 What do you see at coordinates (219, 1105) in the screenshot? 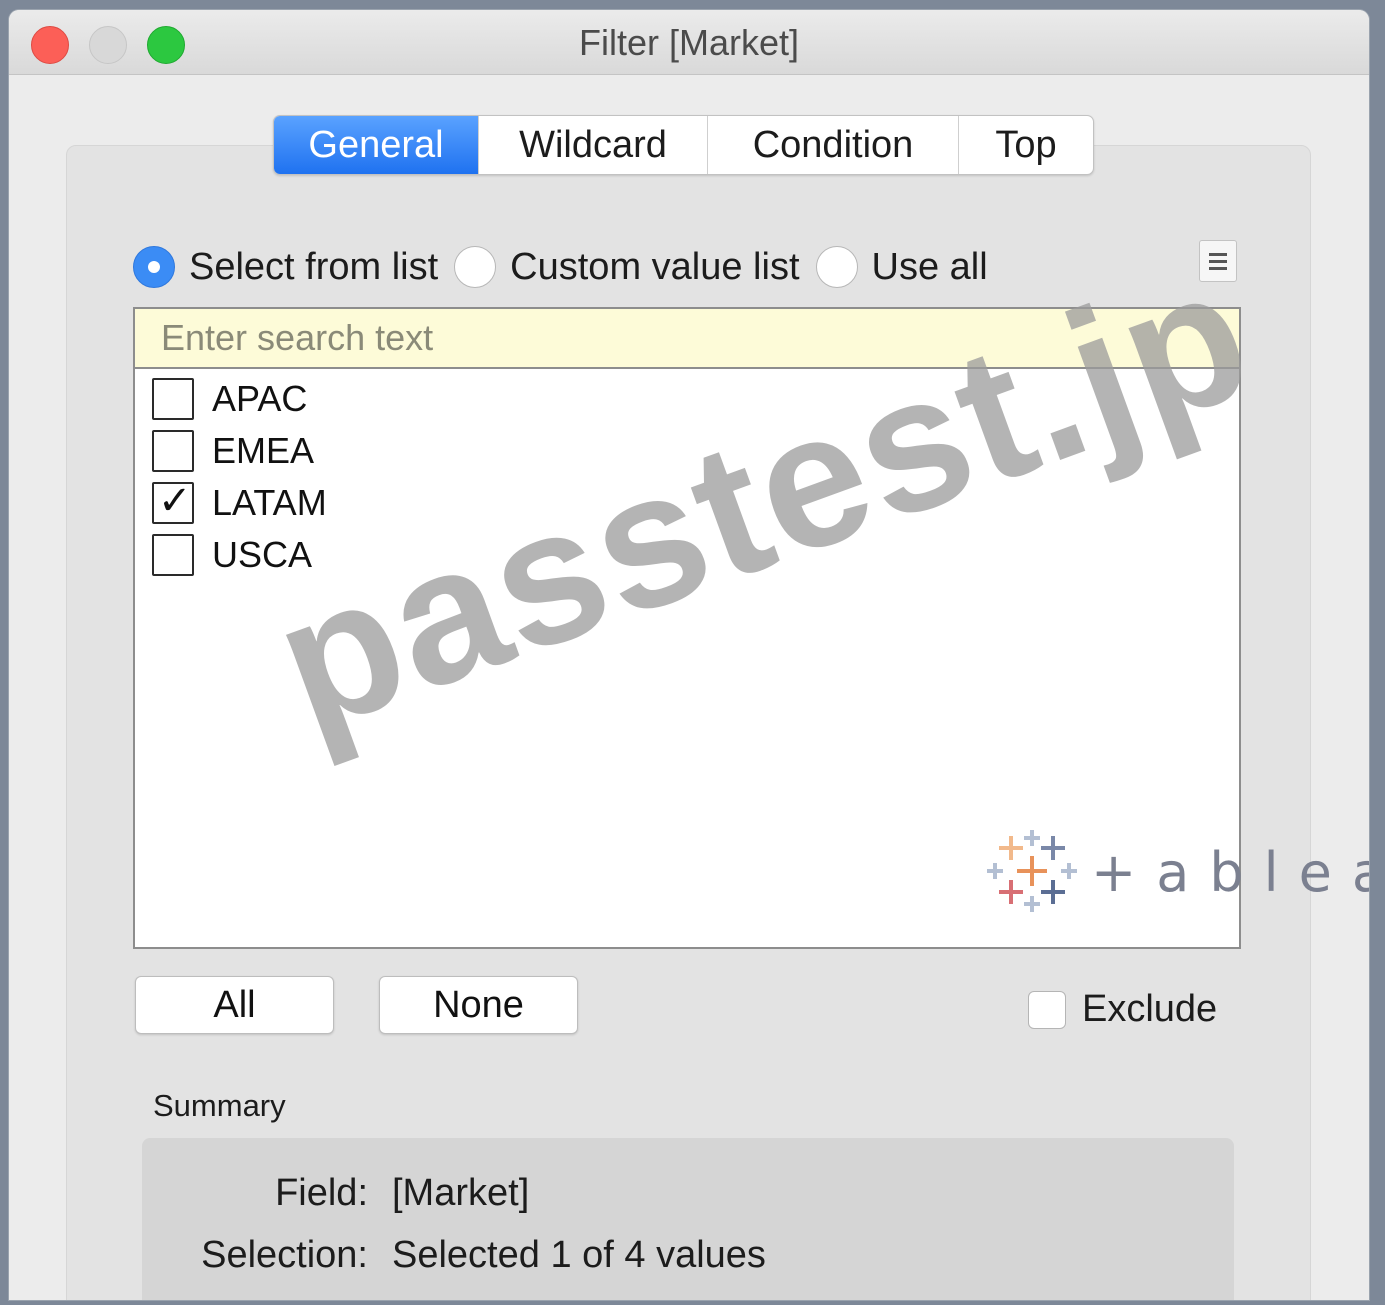
I see `summary-heading: Summary` at bounding box center [219, 1105].